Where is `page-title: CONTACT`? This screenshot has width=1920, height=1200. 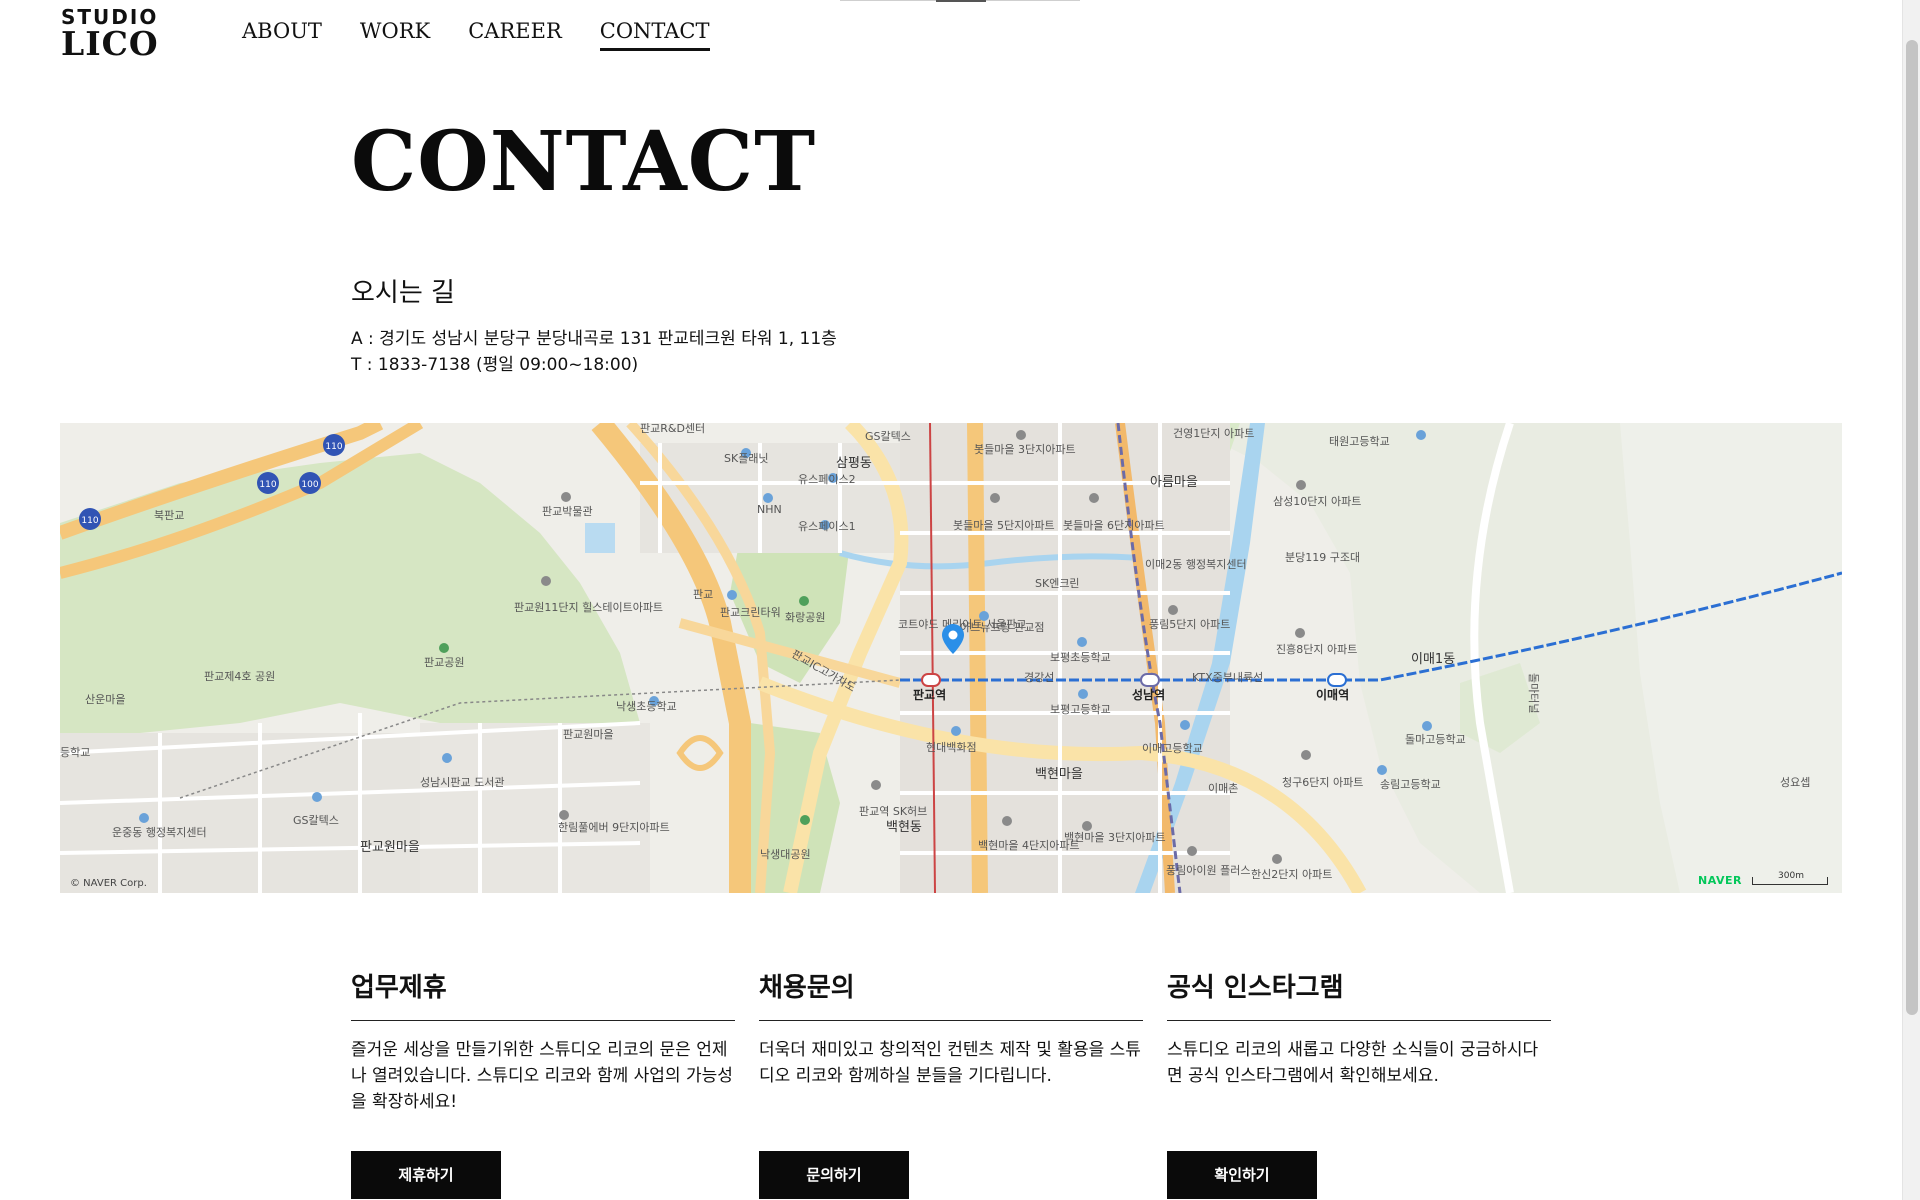 page-title: CONTACT is located at coordinates (584, 162).